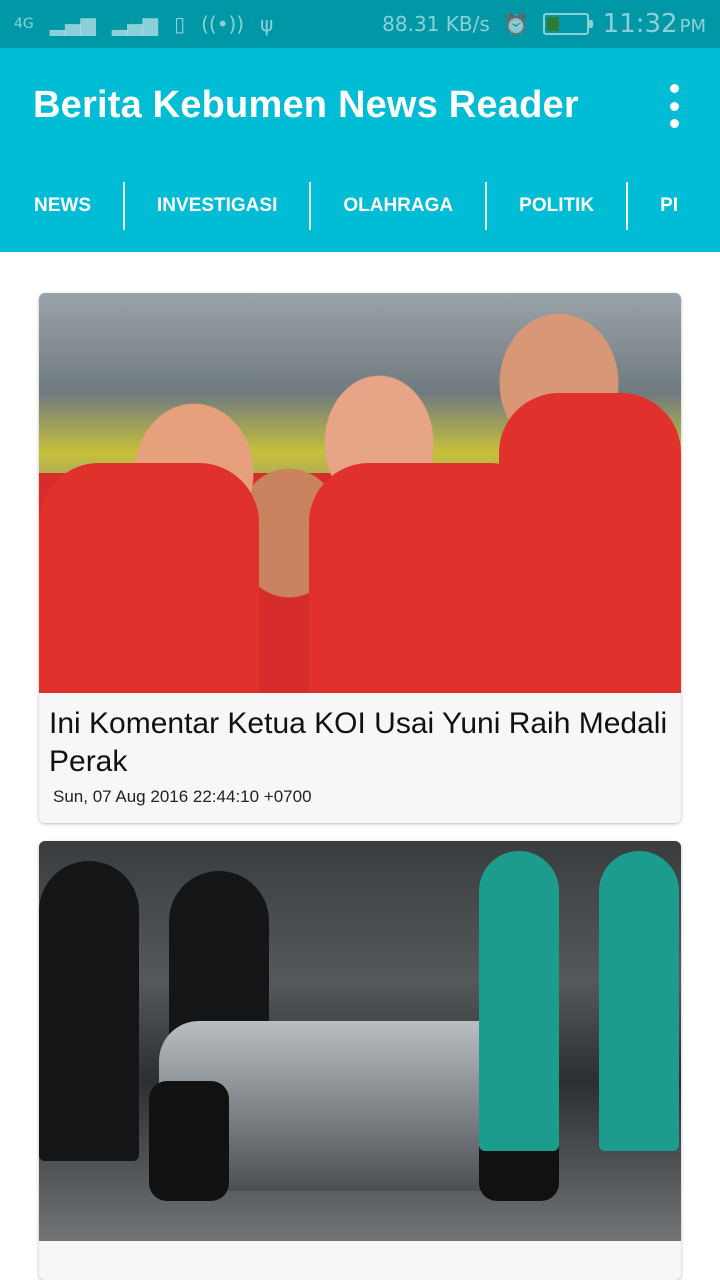 The height and width of the screenshot is (1280, 720). What do you see at coordinates (223, 24) in the screenshot?
I see `hotspot-icon: ((•))` at bounding box center [223, 24].